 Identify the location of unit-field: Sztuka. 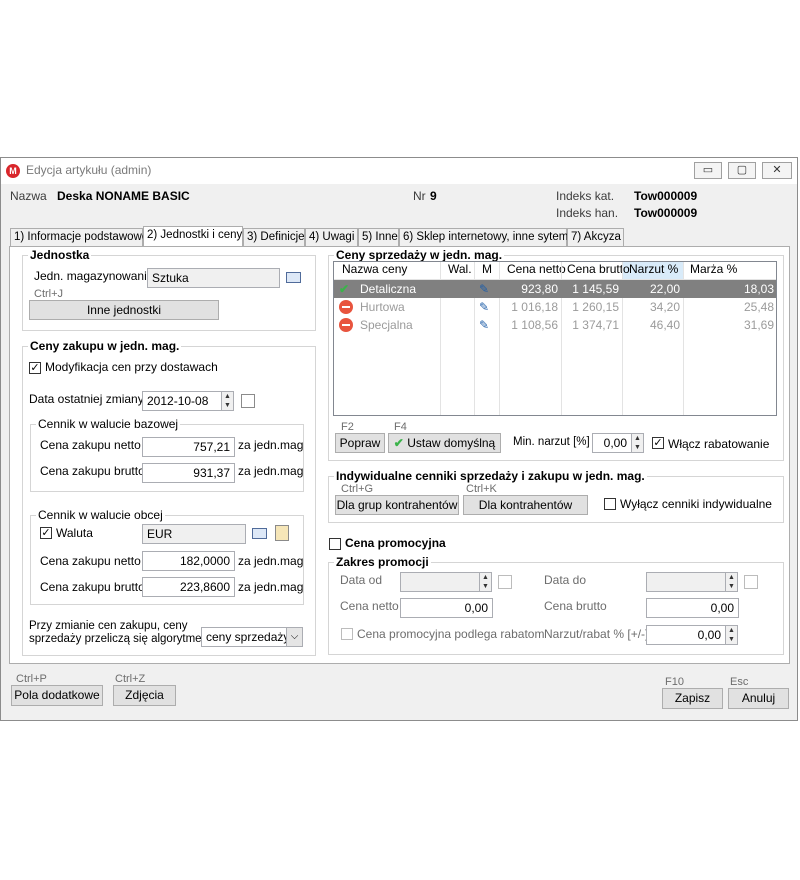
(213, 278).